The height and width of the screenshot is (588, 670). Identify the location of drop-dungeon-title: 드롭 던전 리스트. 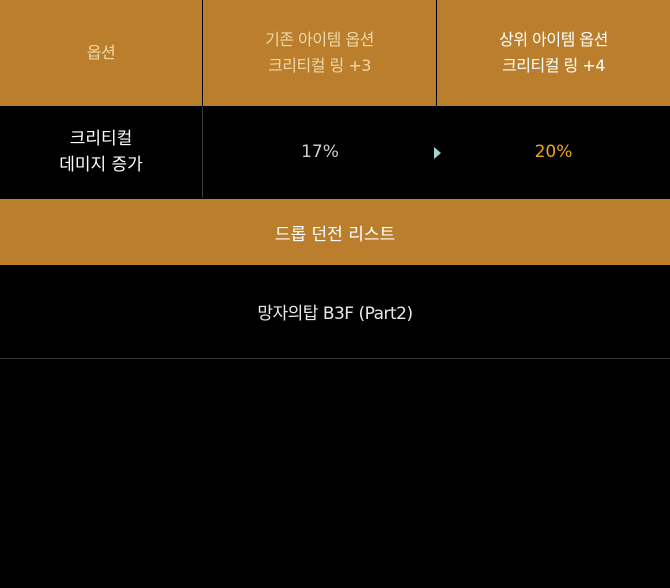
(335, 234).